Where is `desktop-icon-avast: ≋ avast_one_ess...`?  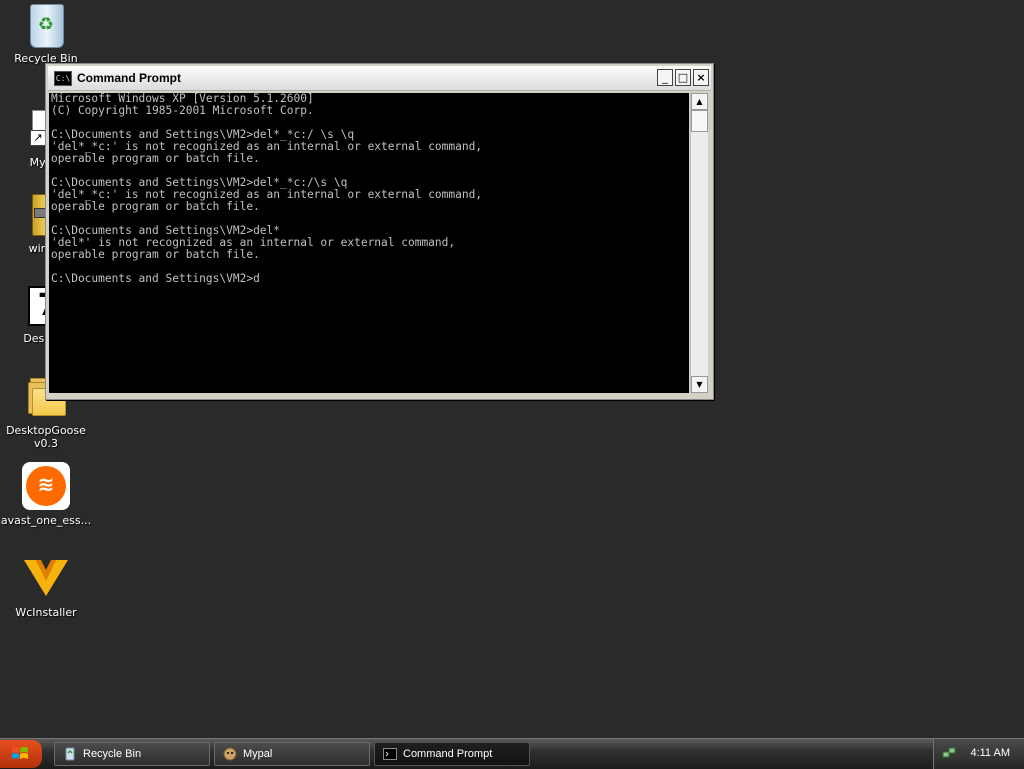 desktop-icon-avast: ≋ avast_one_ess... is located at coordinates (46, 494).